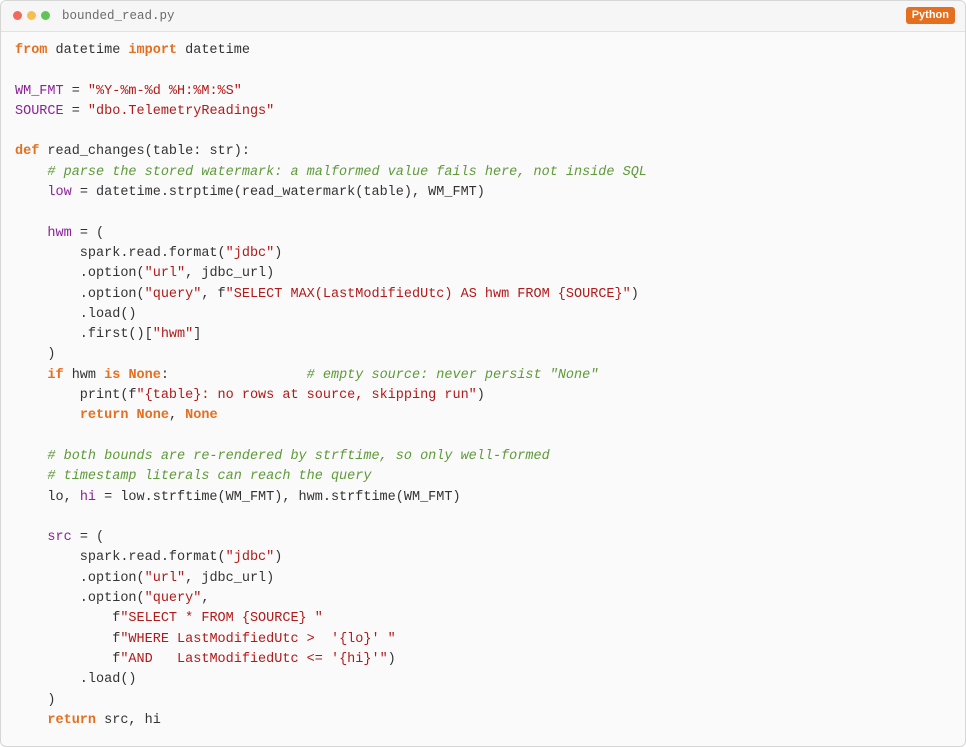 This screenshot has height=747, width=966. I want to click on code-text: read_changes(table: str):, so click(144, 152).